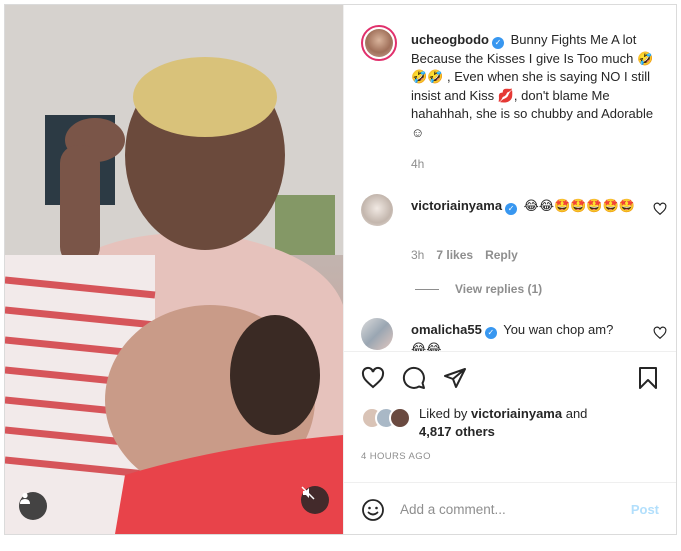 This screenshot has height=551, width=681. I want to click on user-tag-icon, so click(25, 498).